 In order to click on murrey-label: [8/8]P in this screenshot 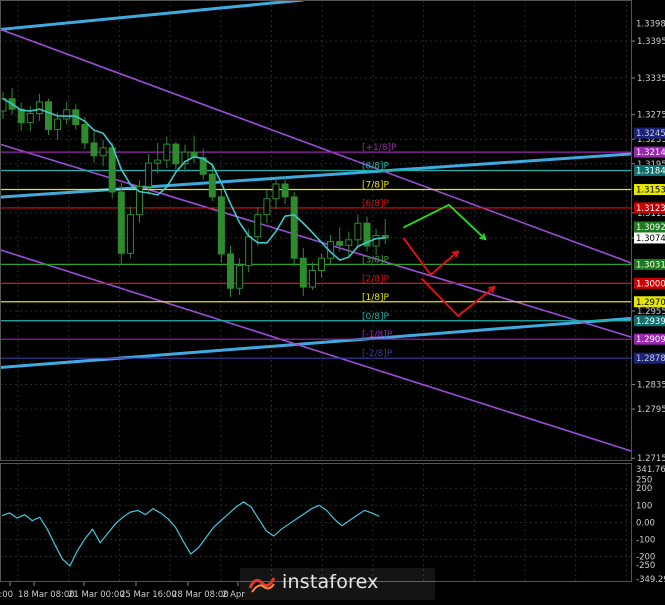, I will do `click(376, 167)`.